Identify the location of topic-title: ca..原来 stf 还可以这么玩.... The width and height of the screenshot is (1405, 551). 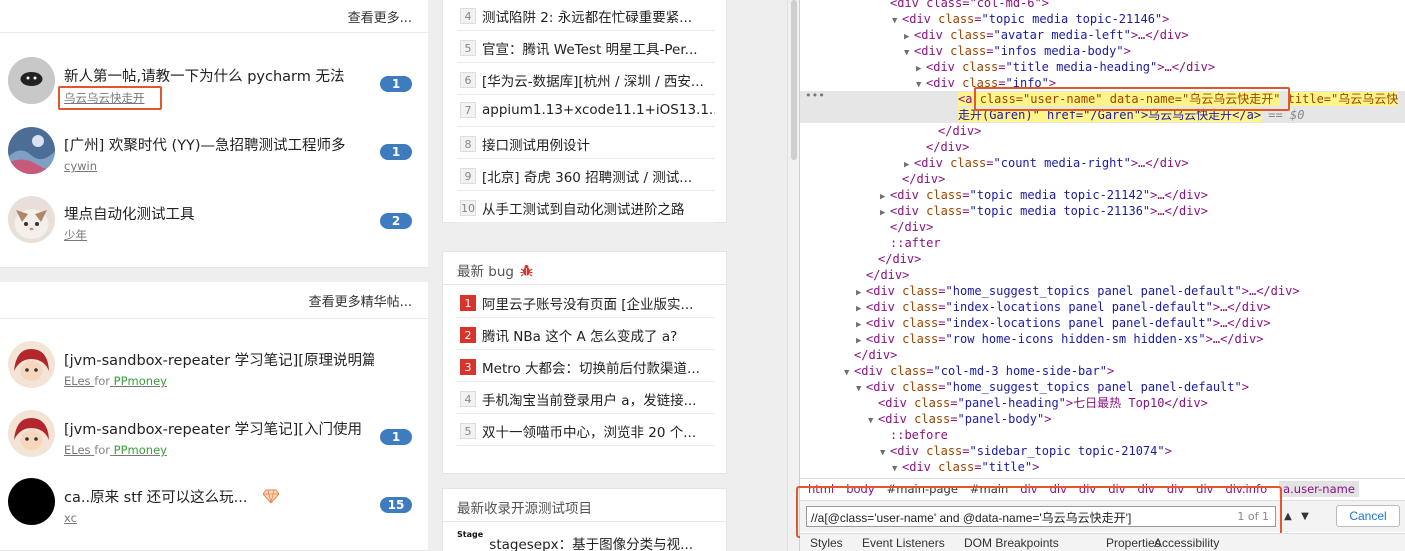
(155, 496).